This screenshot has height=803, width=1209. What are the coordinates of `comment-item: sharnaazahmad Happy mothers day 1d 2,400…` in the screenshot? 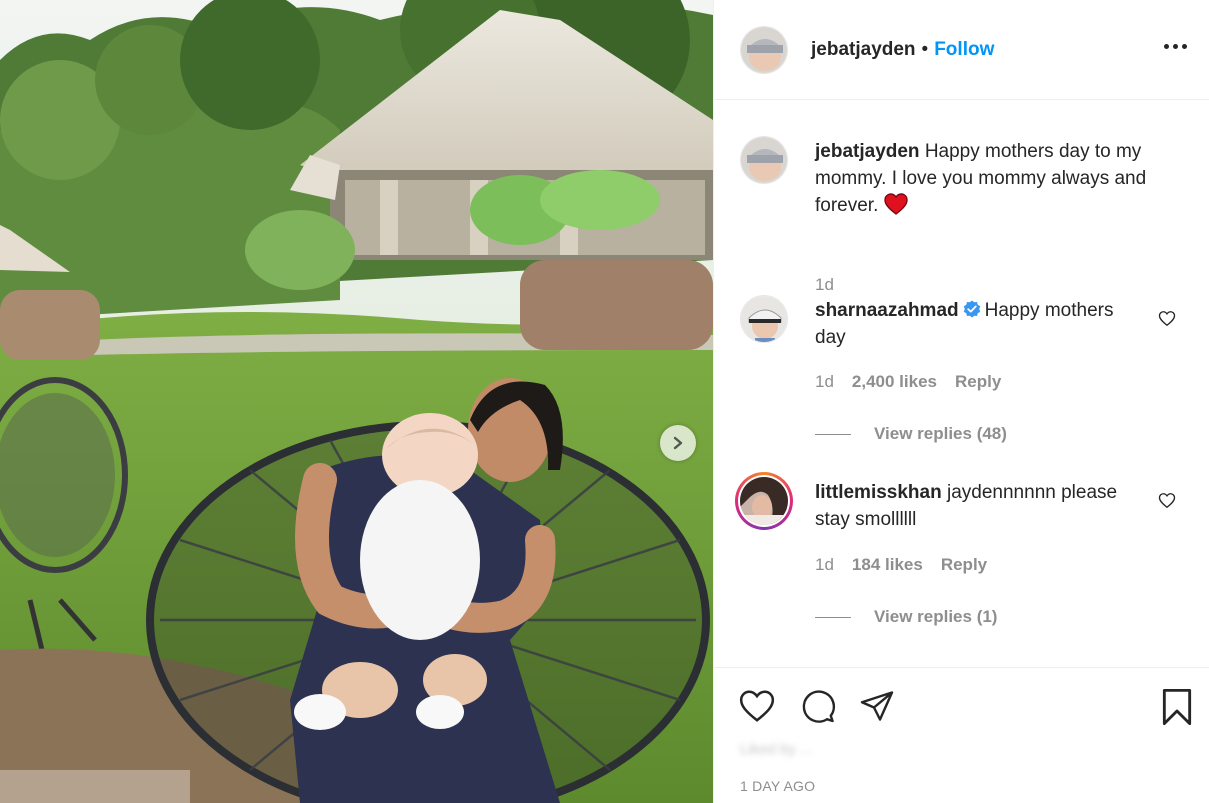 It's located at (965, 370).